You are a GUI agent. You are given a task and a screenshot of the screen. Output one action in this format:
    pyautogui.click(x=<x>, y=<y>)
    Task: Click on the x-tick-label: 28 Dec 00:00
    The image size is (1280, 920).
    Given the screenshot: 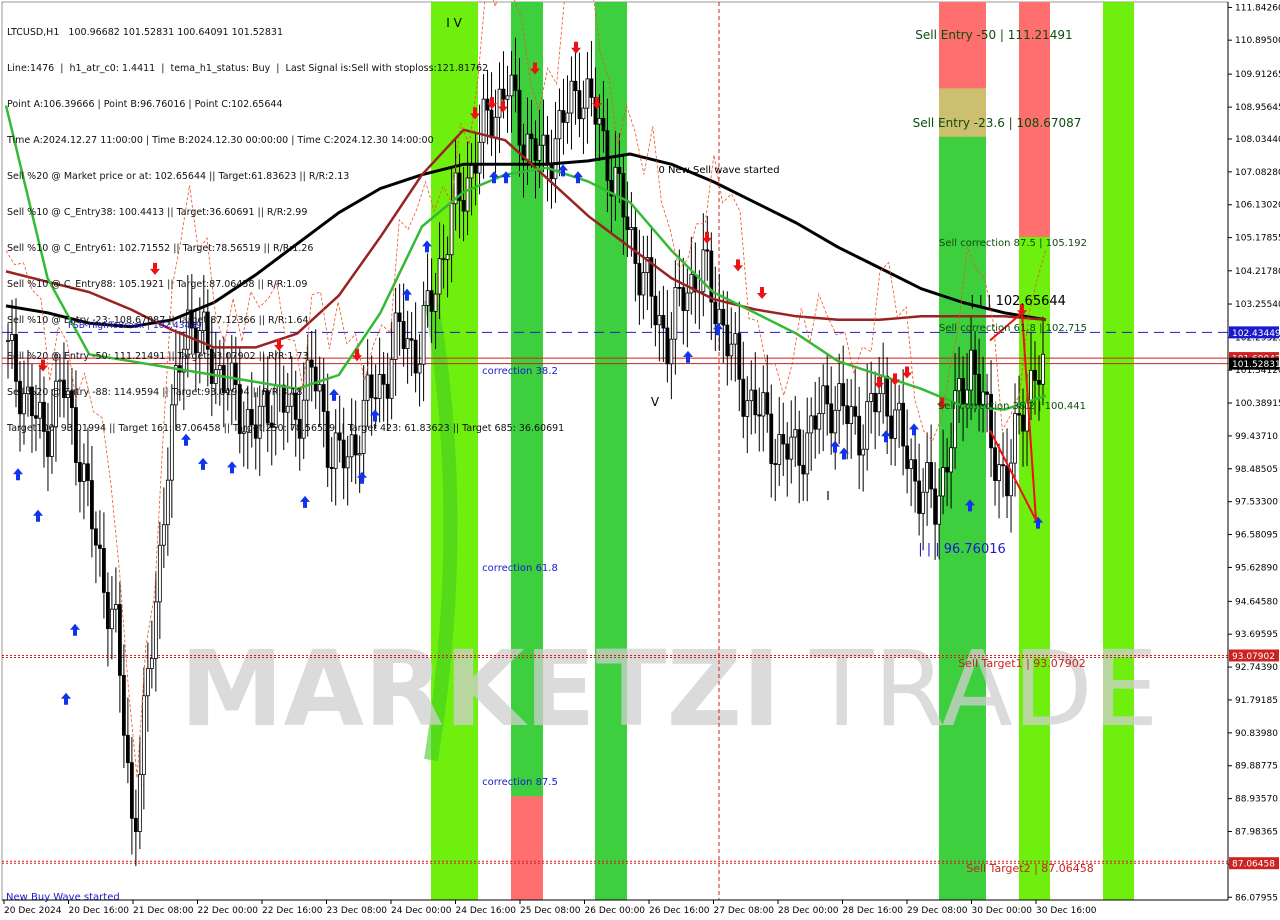 What is the action you would take?
    pyautogui.click(x=808, y=911)
    